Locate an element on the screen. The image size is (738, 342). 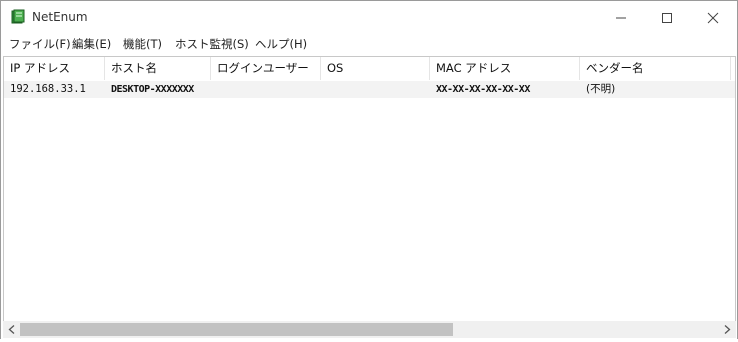
cell-ip: 192.168.33.1 is located at coordinates (48, 89).